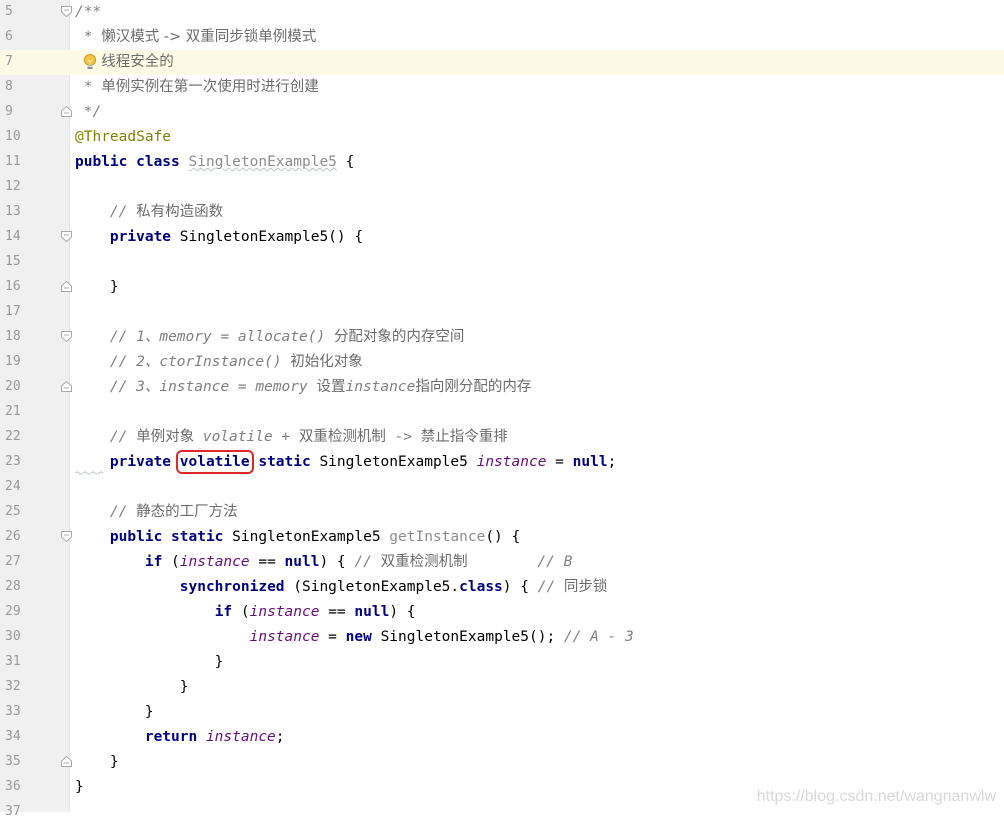 Image resolution: width=1004 pixels, height=825 pixels. Describe the element at coordinates (25, 812) in the screenshot. I see `line-number: 37` at that location.